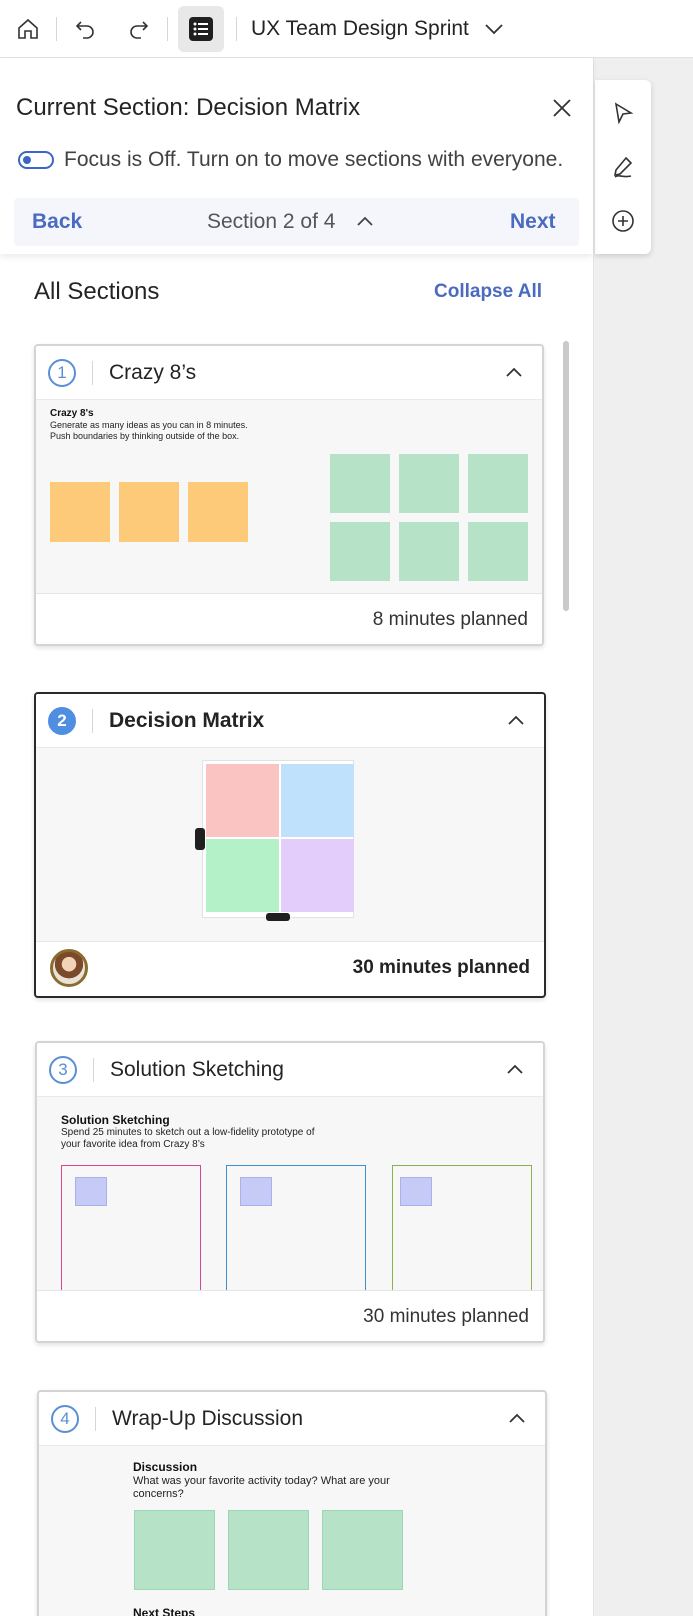 The height and width of the screenshot is (1616, 693). What do you see at coordinates (289, 373) in the screenshot?
I see `section-card-header: 1 Crazy 8’s` at bounding box center [289, 373].